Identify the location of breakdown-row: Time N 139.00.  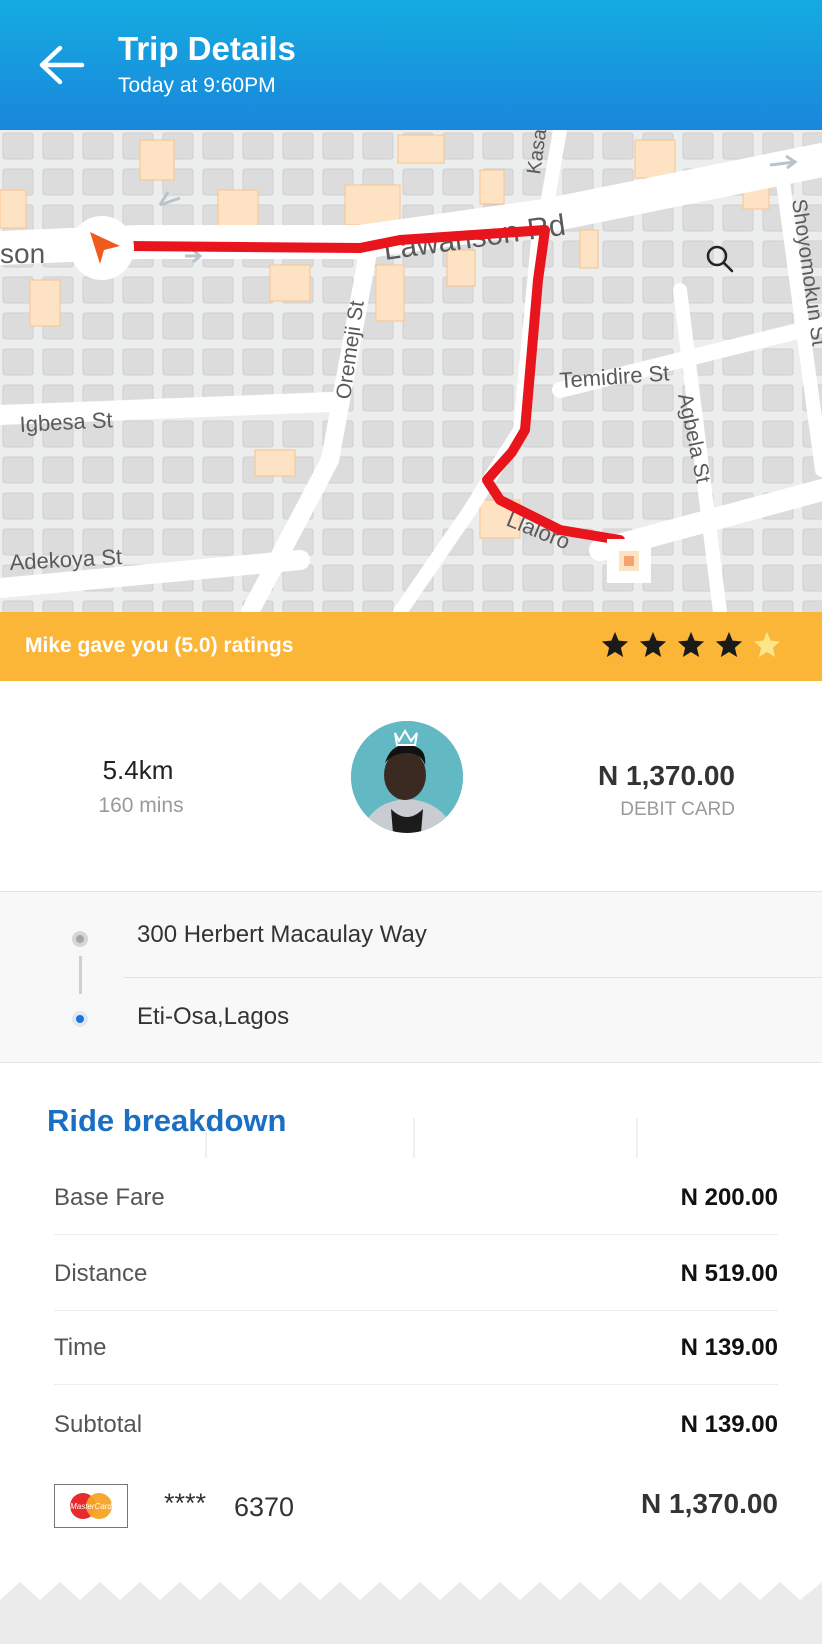
(416, 1348).